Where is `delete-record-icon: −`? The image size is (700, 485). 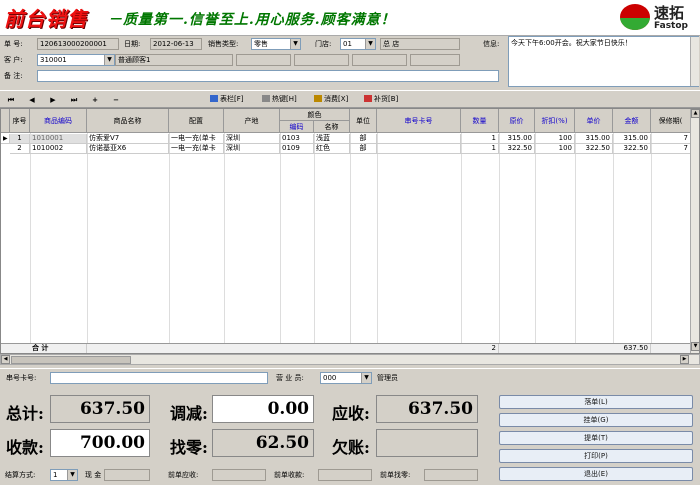 delete-record-icon: − is located at coordinates (116, 100).